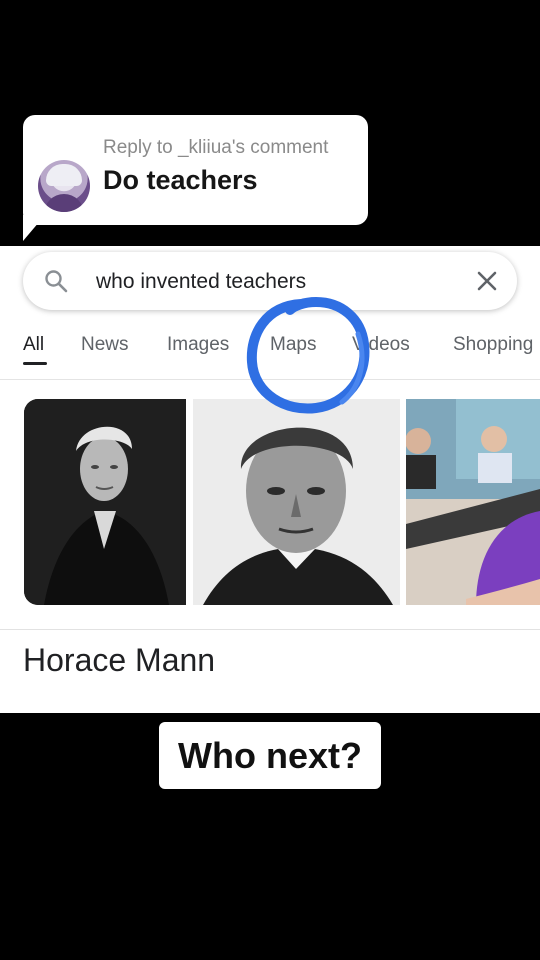  Describe the element at coordinates (105, 345) in the screenshot. I see `tab-news: News` at that location.